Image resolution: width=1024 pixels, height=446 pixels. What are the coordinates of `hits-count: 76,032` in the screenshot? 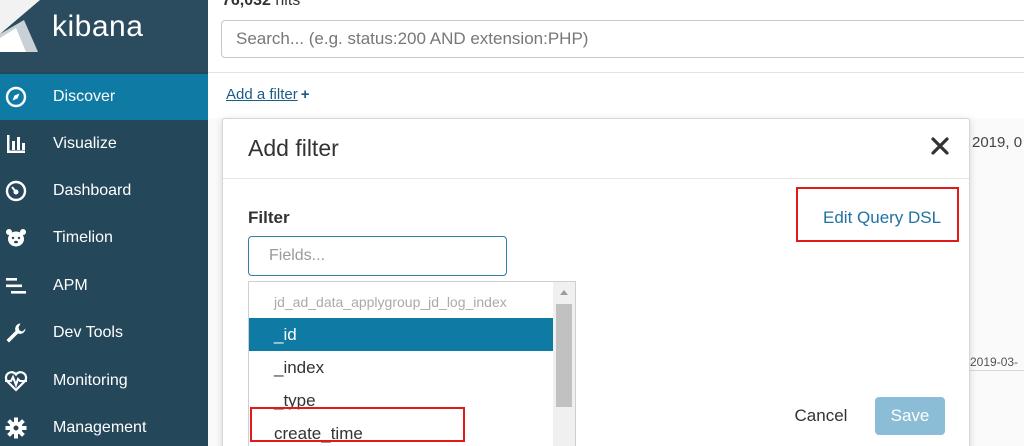 It's located at (246, 4).